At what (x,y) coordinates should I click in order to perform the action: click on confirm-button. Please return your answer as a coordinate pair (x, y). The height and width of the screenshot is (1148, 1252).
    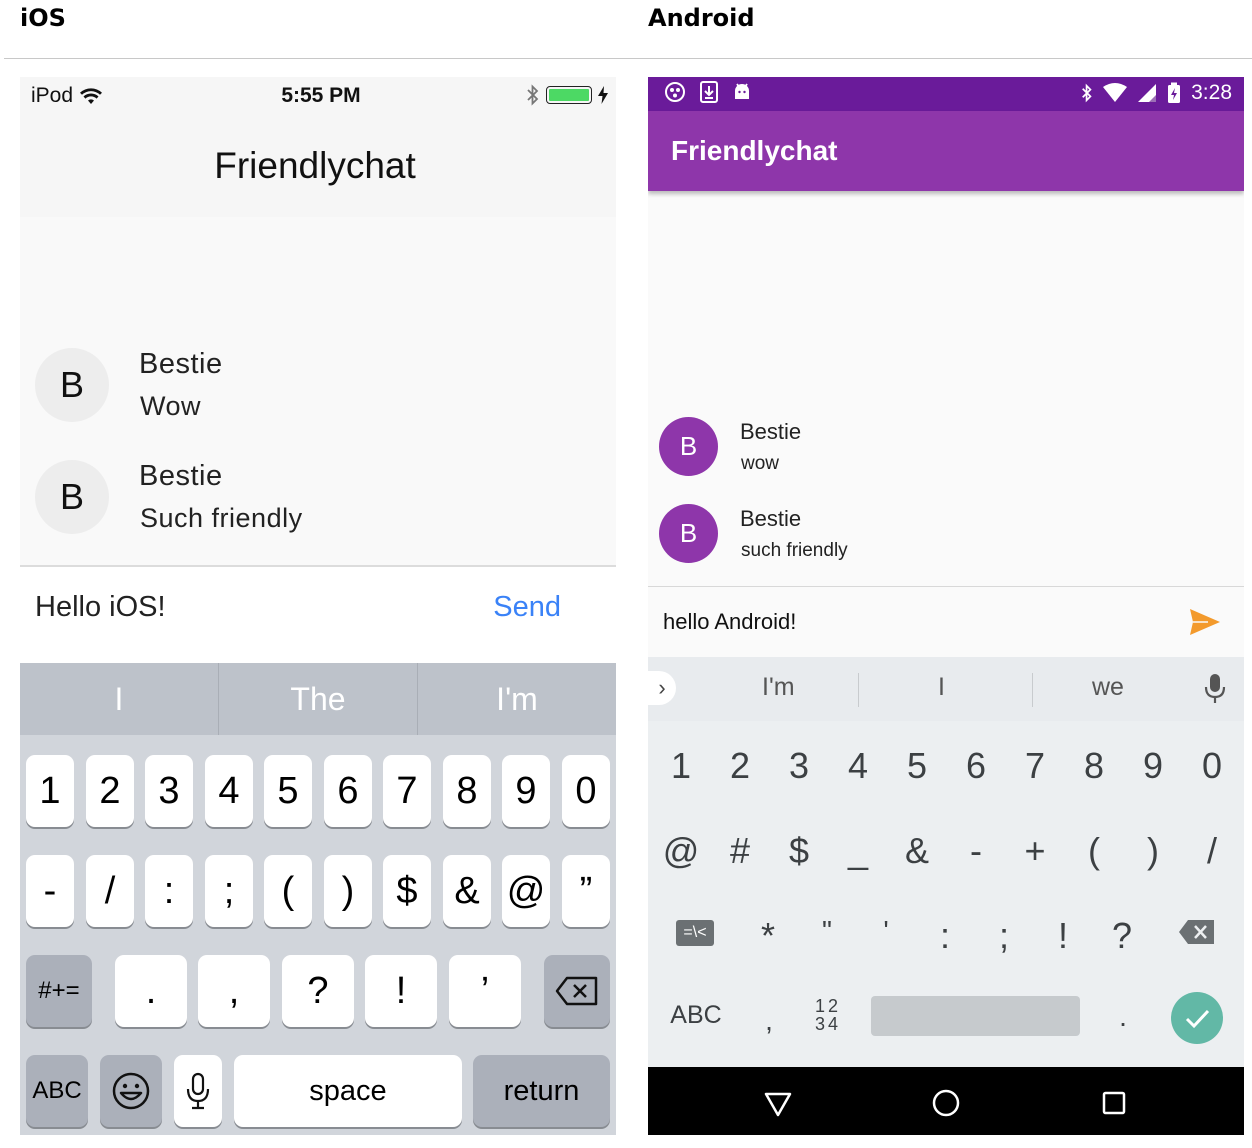
    Looking at the image, I should click on (1197, 1018).